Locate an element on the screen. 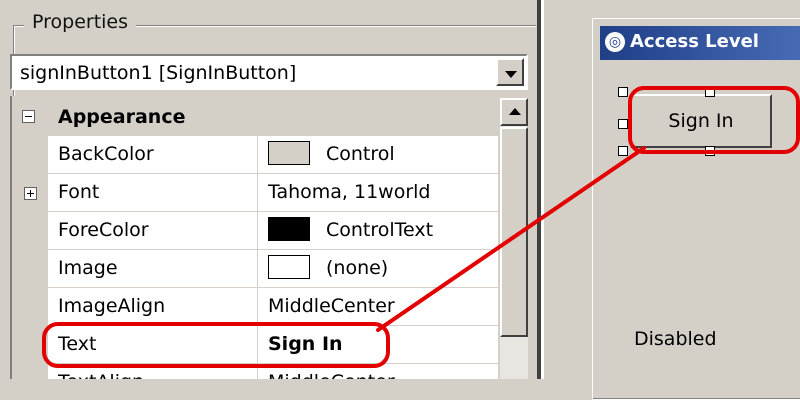 This screenshot has height=400, width=800. property-name: BackColor is located at coordinates (153, 154).